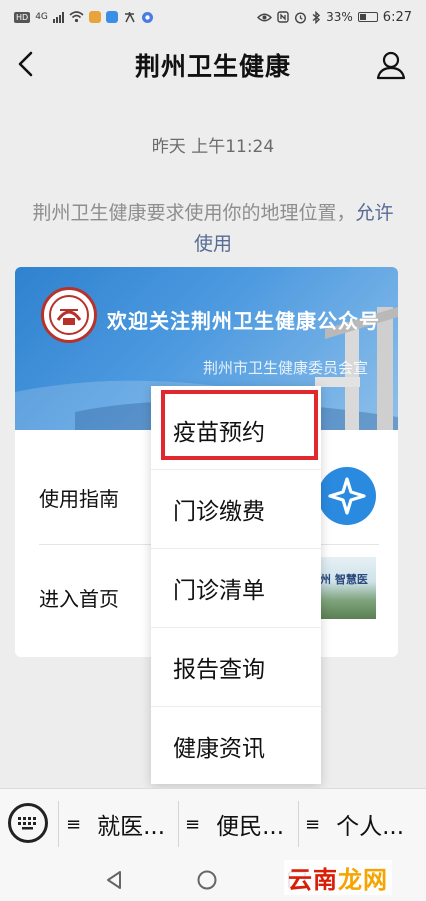 The width and height of the screenshot is (426, 901). Describe the element at coordinates (79, 598) in the screenshot. I see `enter-homepage-label: 进入首页` at that location.